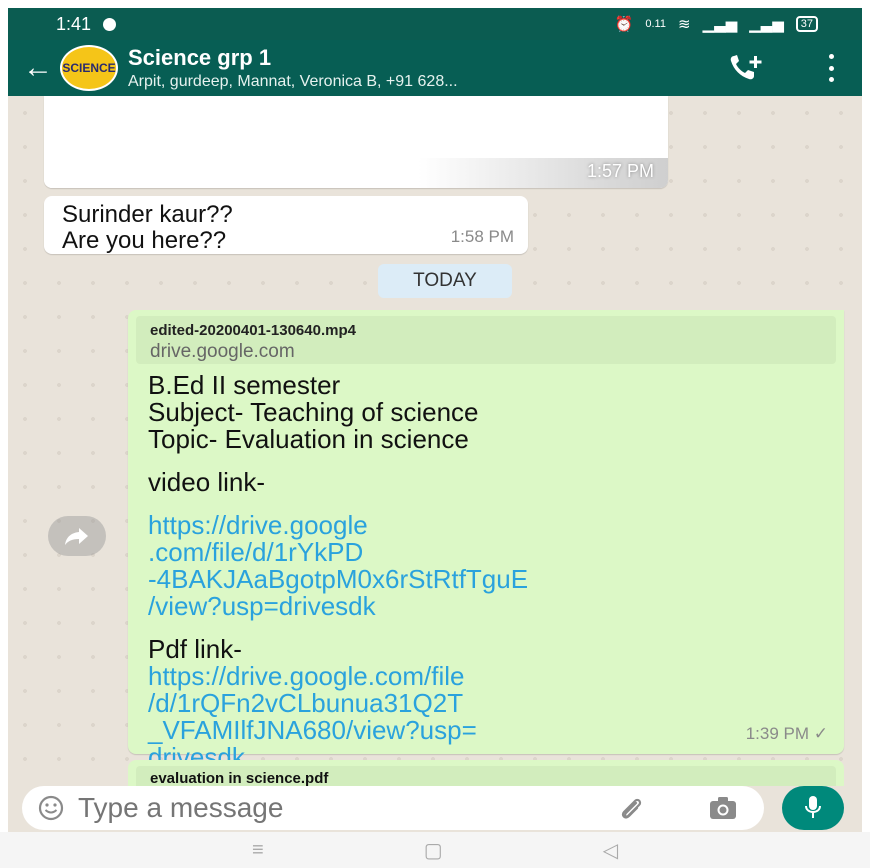 Image resolution: width=870 pixels, height=868 pixels. Describe the element at coordinates (723, 808) in the screenshot. I see `camera-icon` at that location.